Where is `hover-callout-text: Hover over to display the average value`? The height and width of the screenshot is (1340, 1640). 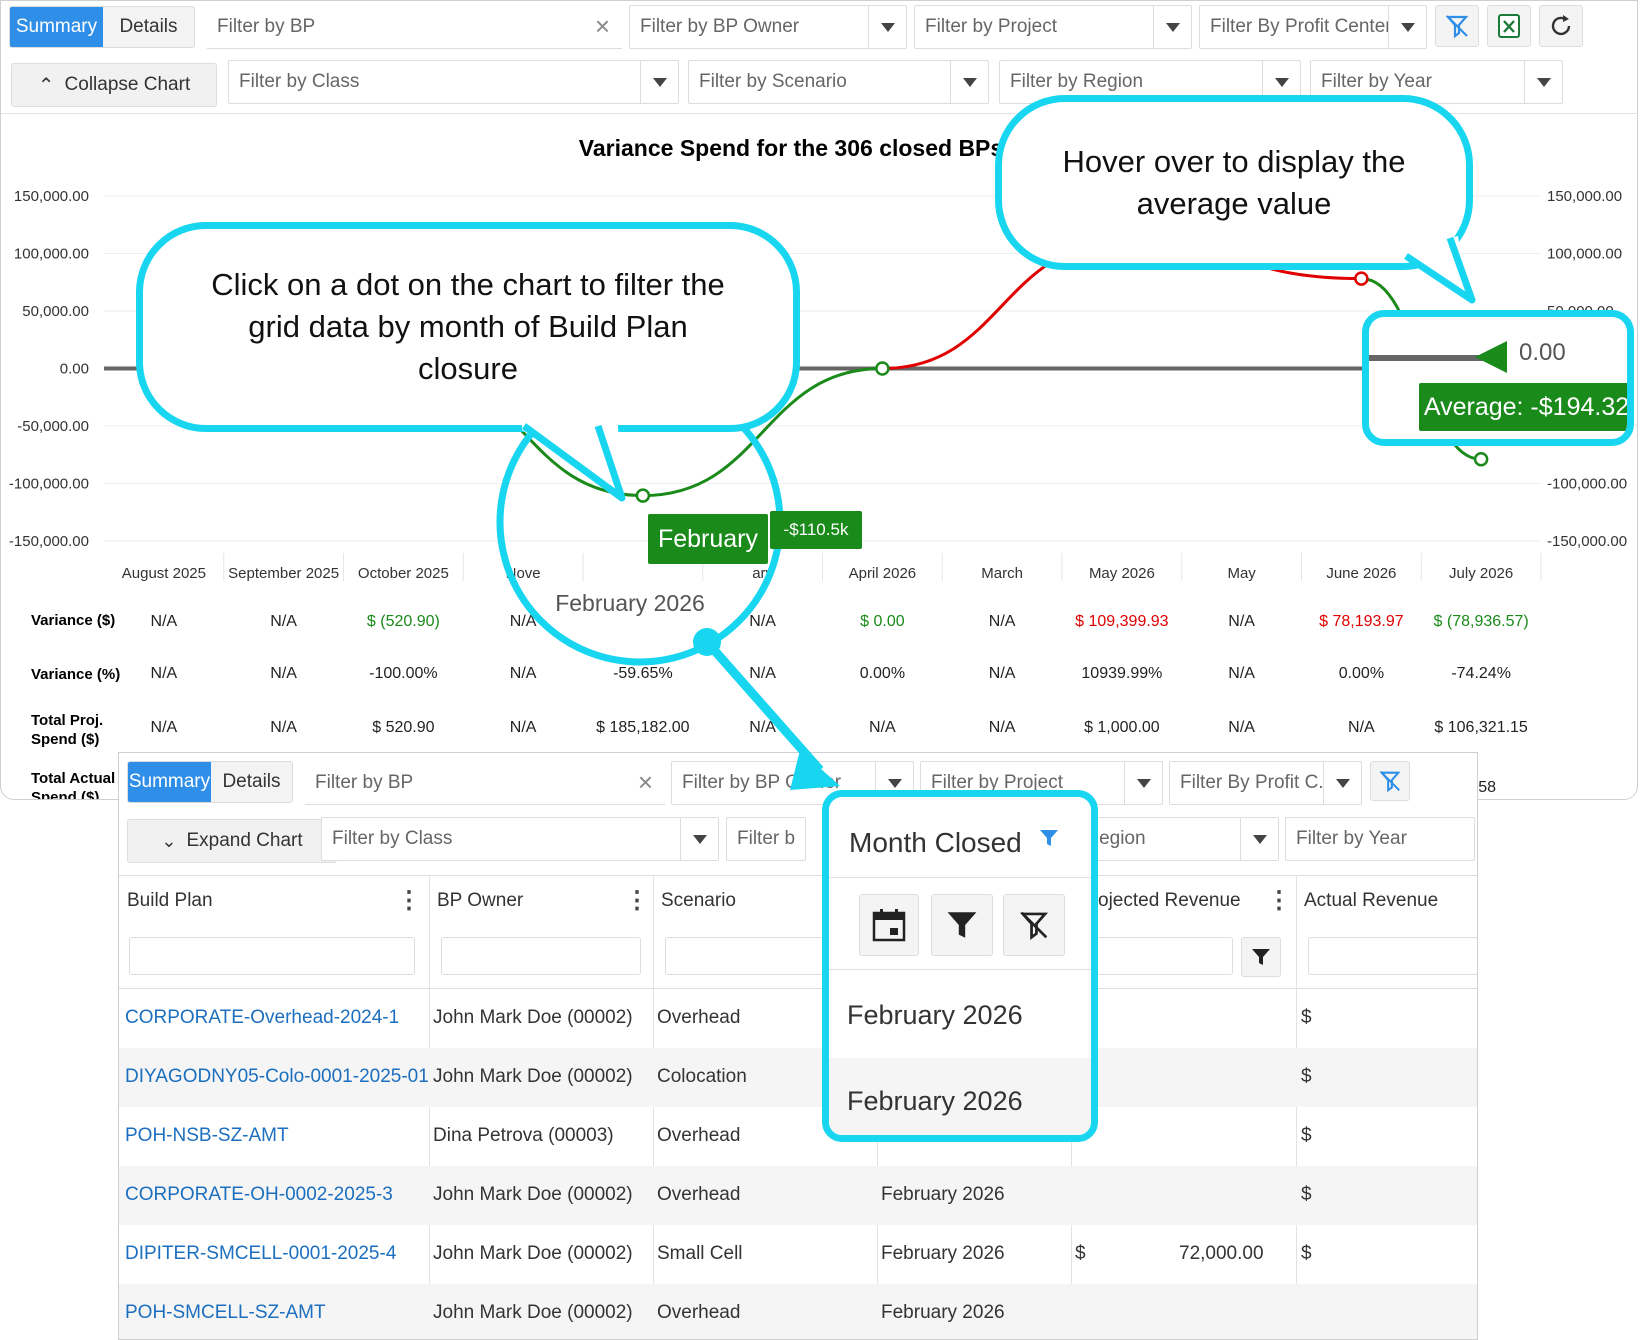
hover-callout-text: Hover over to display the average value is located at coordinates (1234, 182).